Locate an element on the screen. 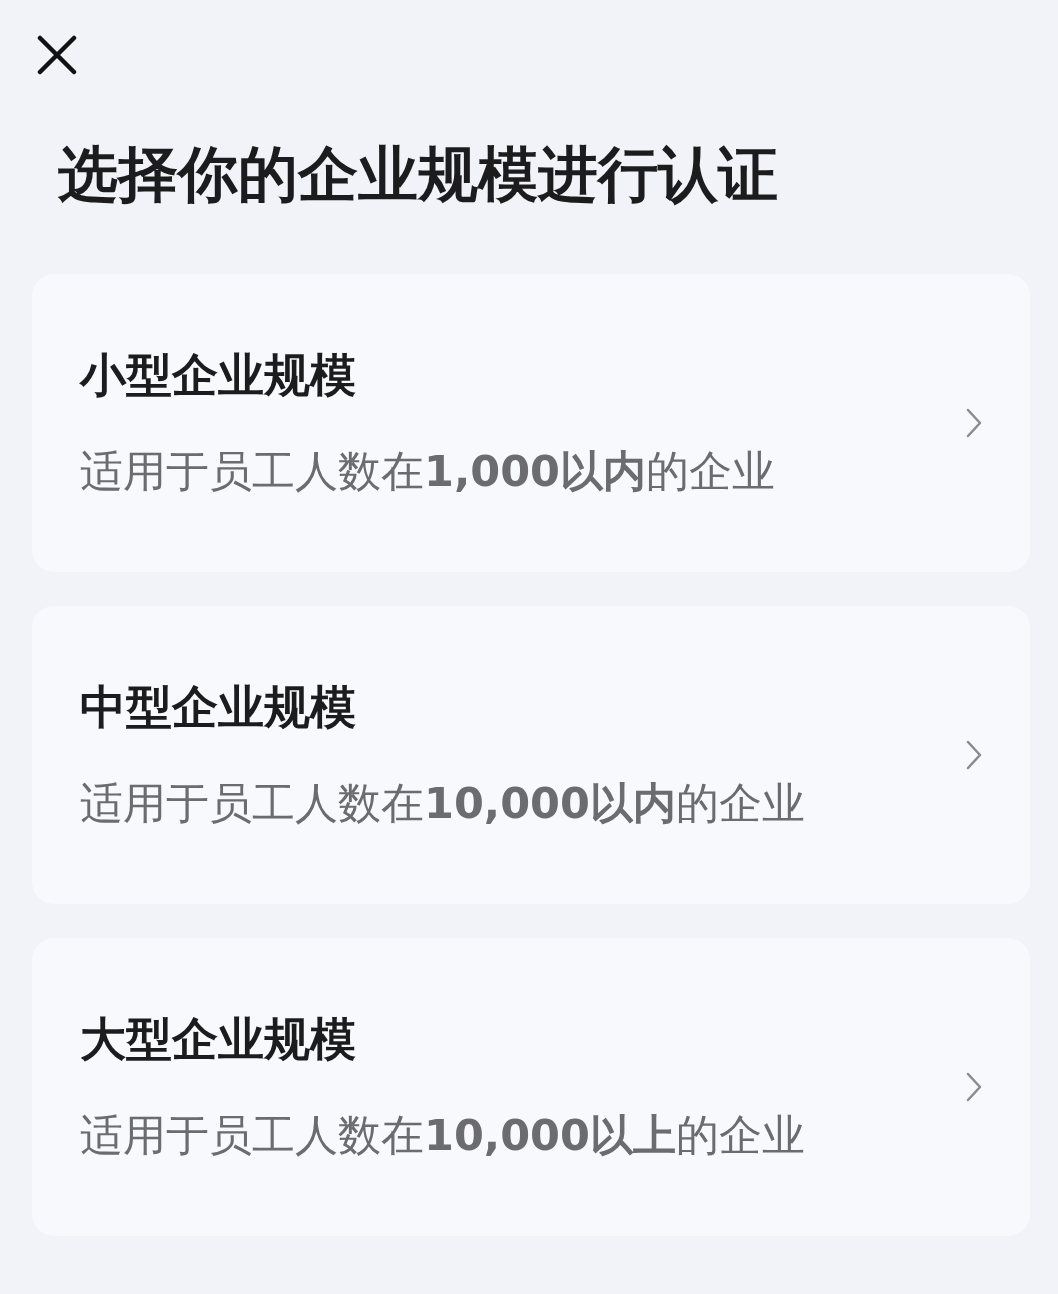  page-title: 选择你的企业规模进行认证 is located at coordinates (418, 174).